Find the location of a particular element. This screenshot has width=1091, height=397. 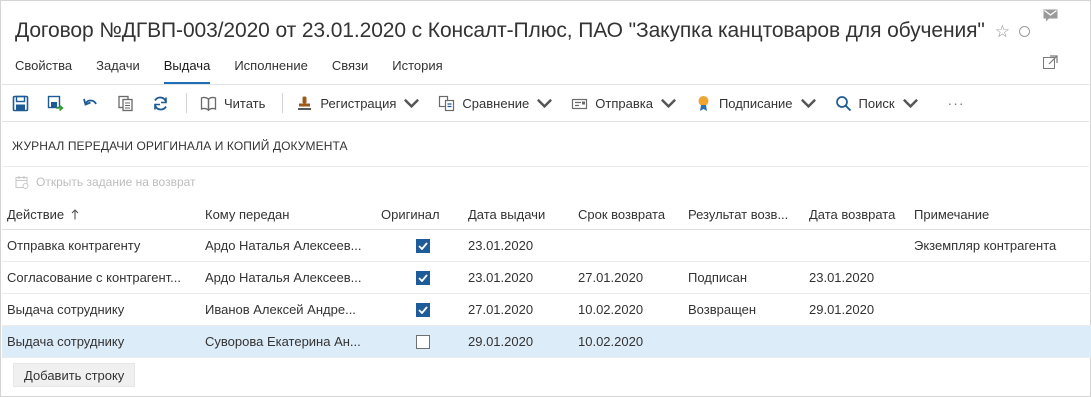

mail-icon is located at coordinates (1050, 15).